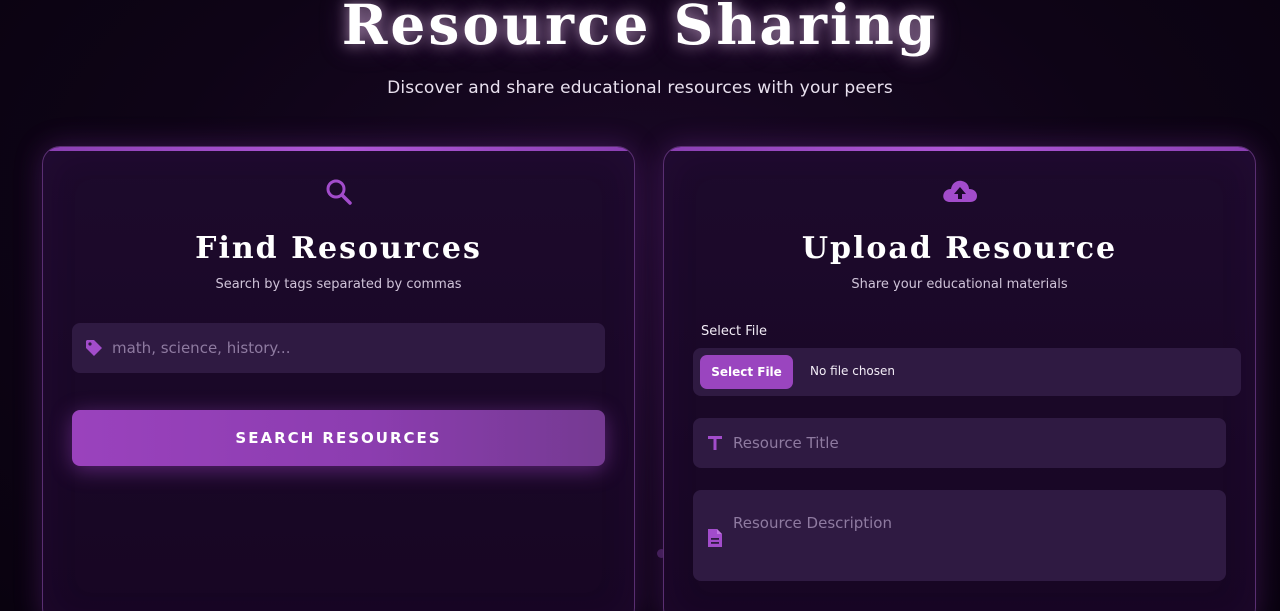 The image size is (1280, 611). I want to click on search-resources-button: SEARCH RESOURCES, so click(338, 438).